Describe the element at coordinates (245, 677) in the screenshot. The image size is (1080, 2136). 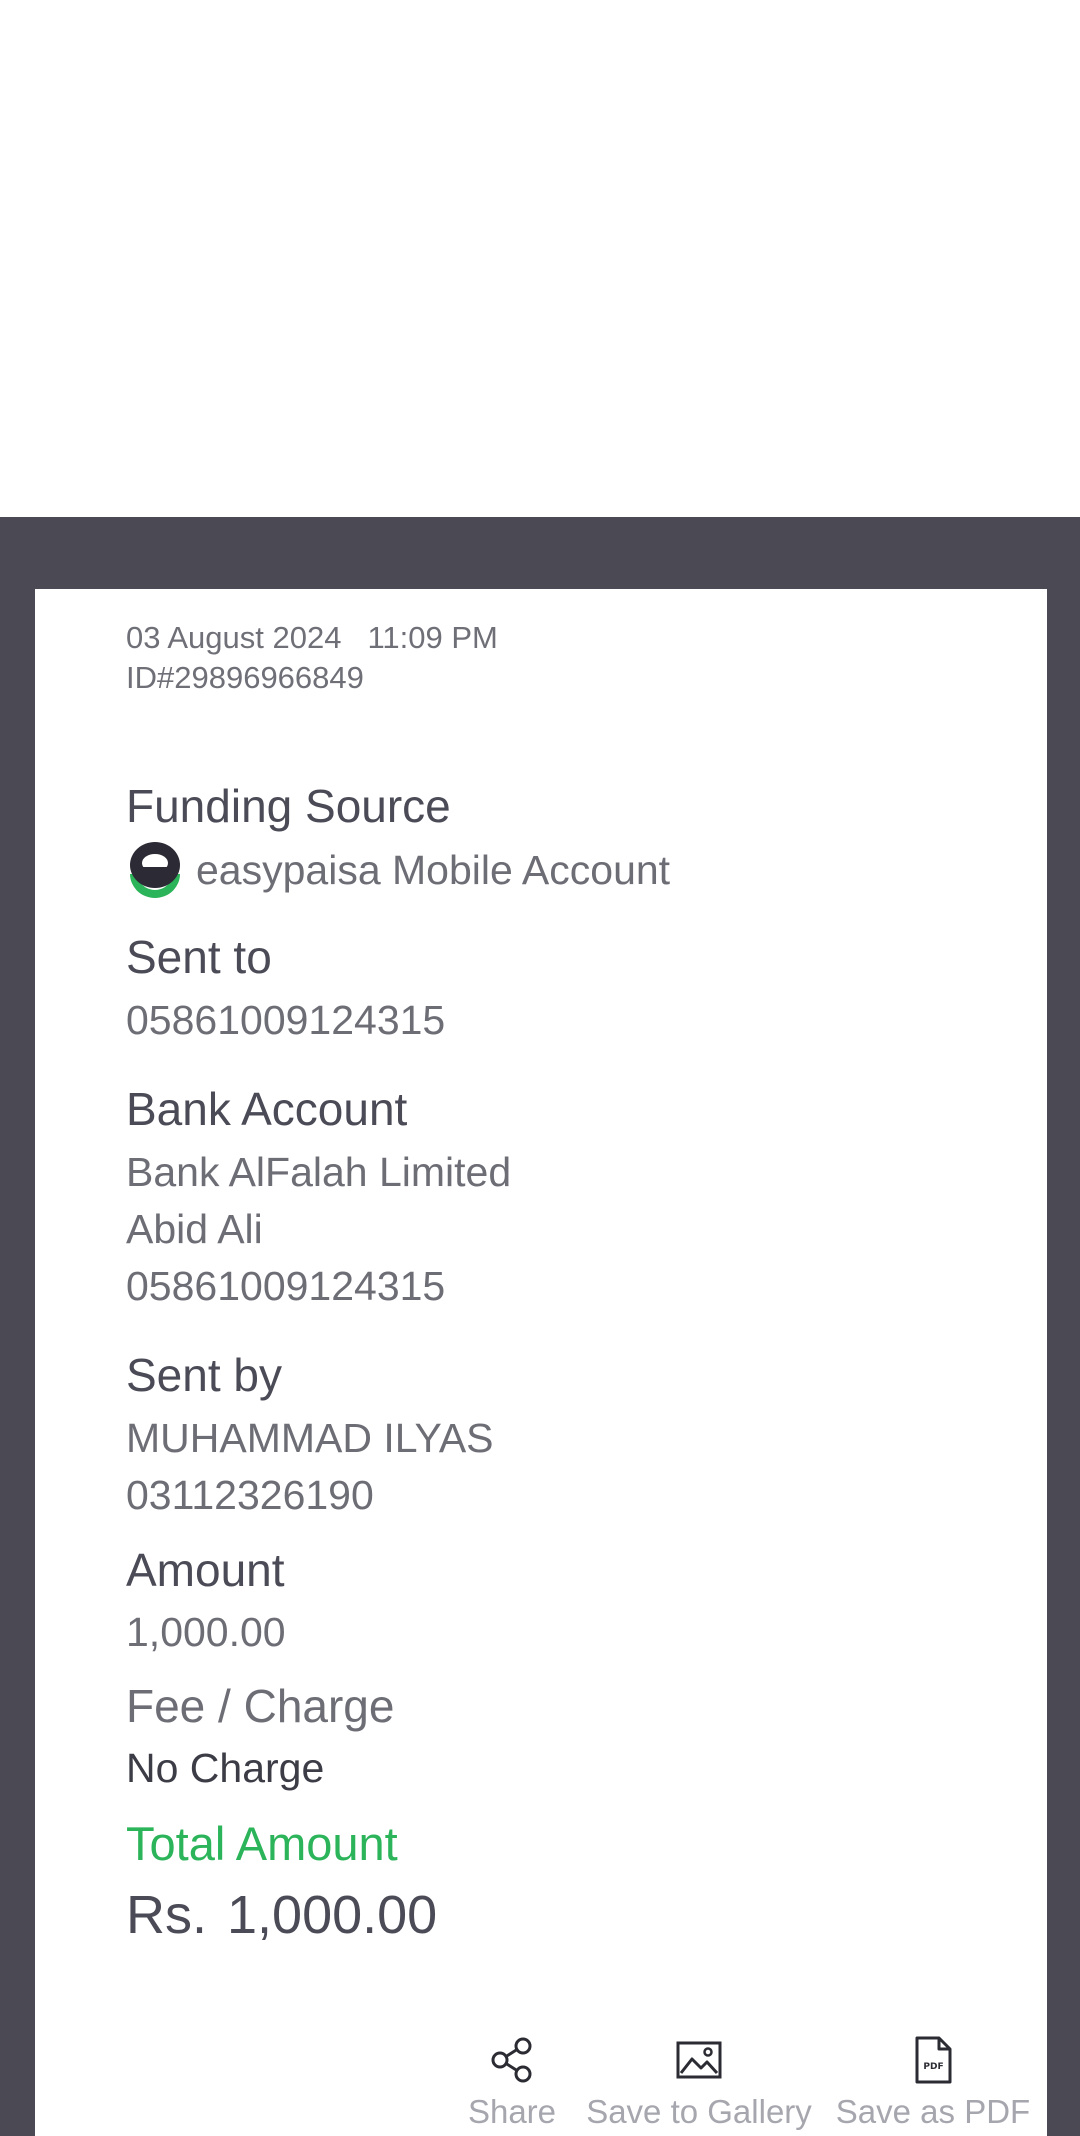
I see `transaction-id: ID#29896966849` at that location.